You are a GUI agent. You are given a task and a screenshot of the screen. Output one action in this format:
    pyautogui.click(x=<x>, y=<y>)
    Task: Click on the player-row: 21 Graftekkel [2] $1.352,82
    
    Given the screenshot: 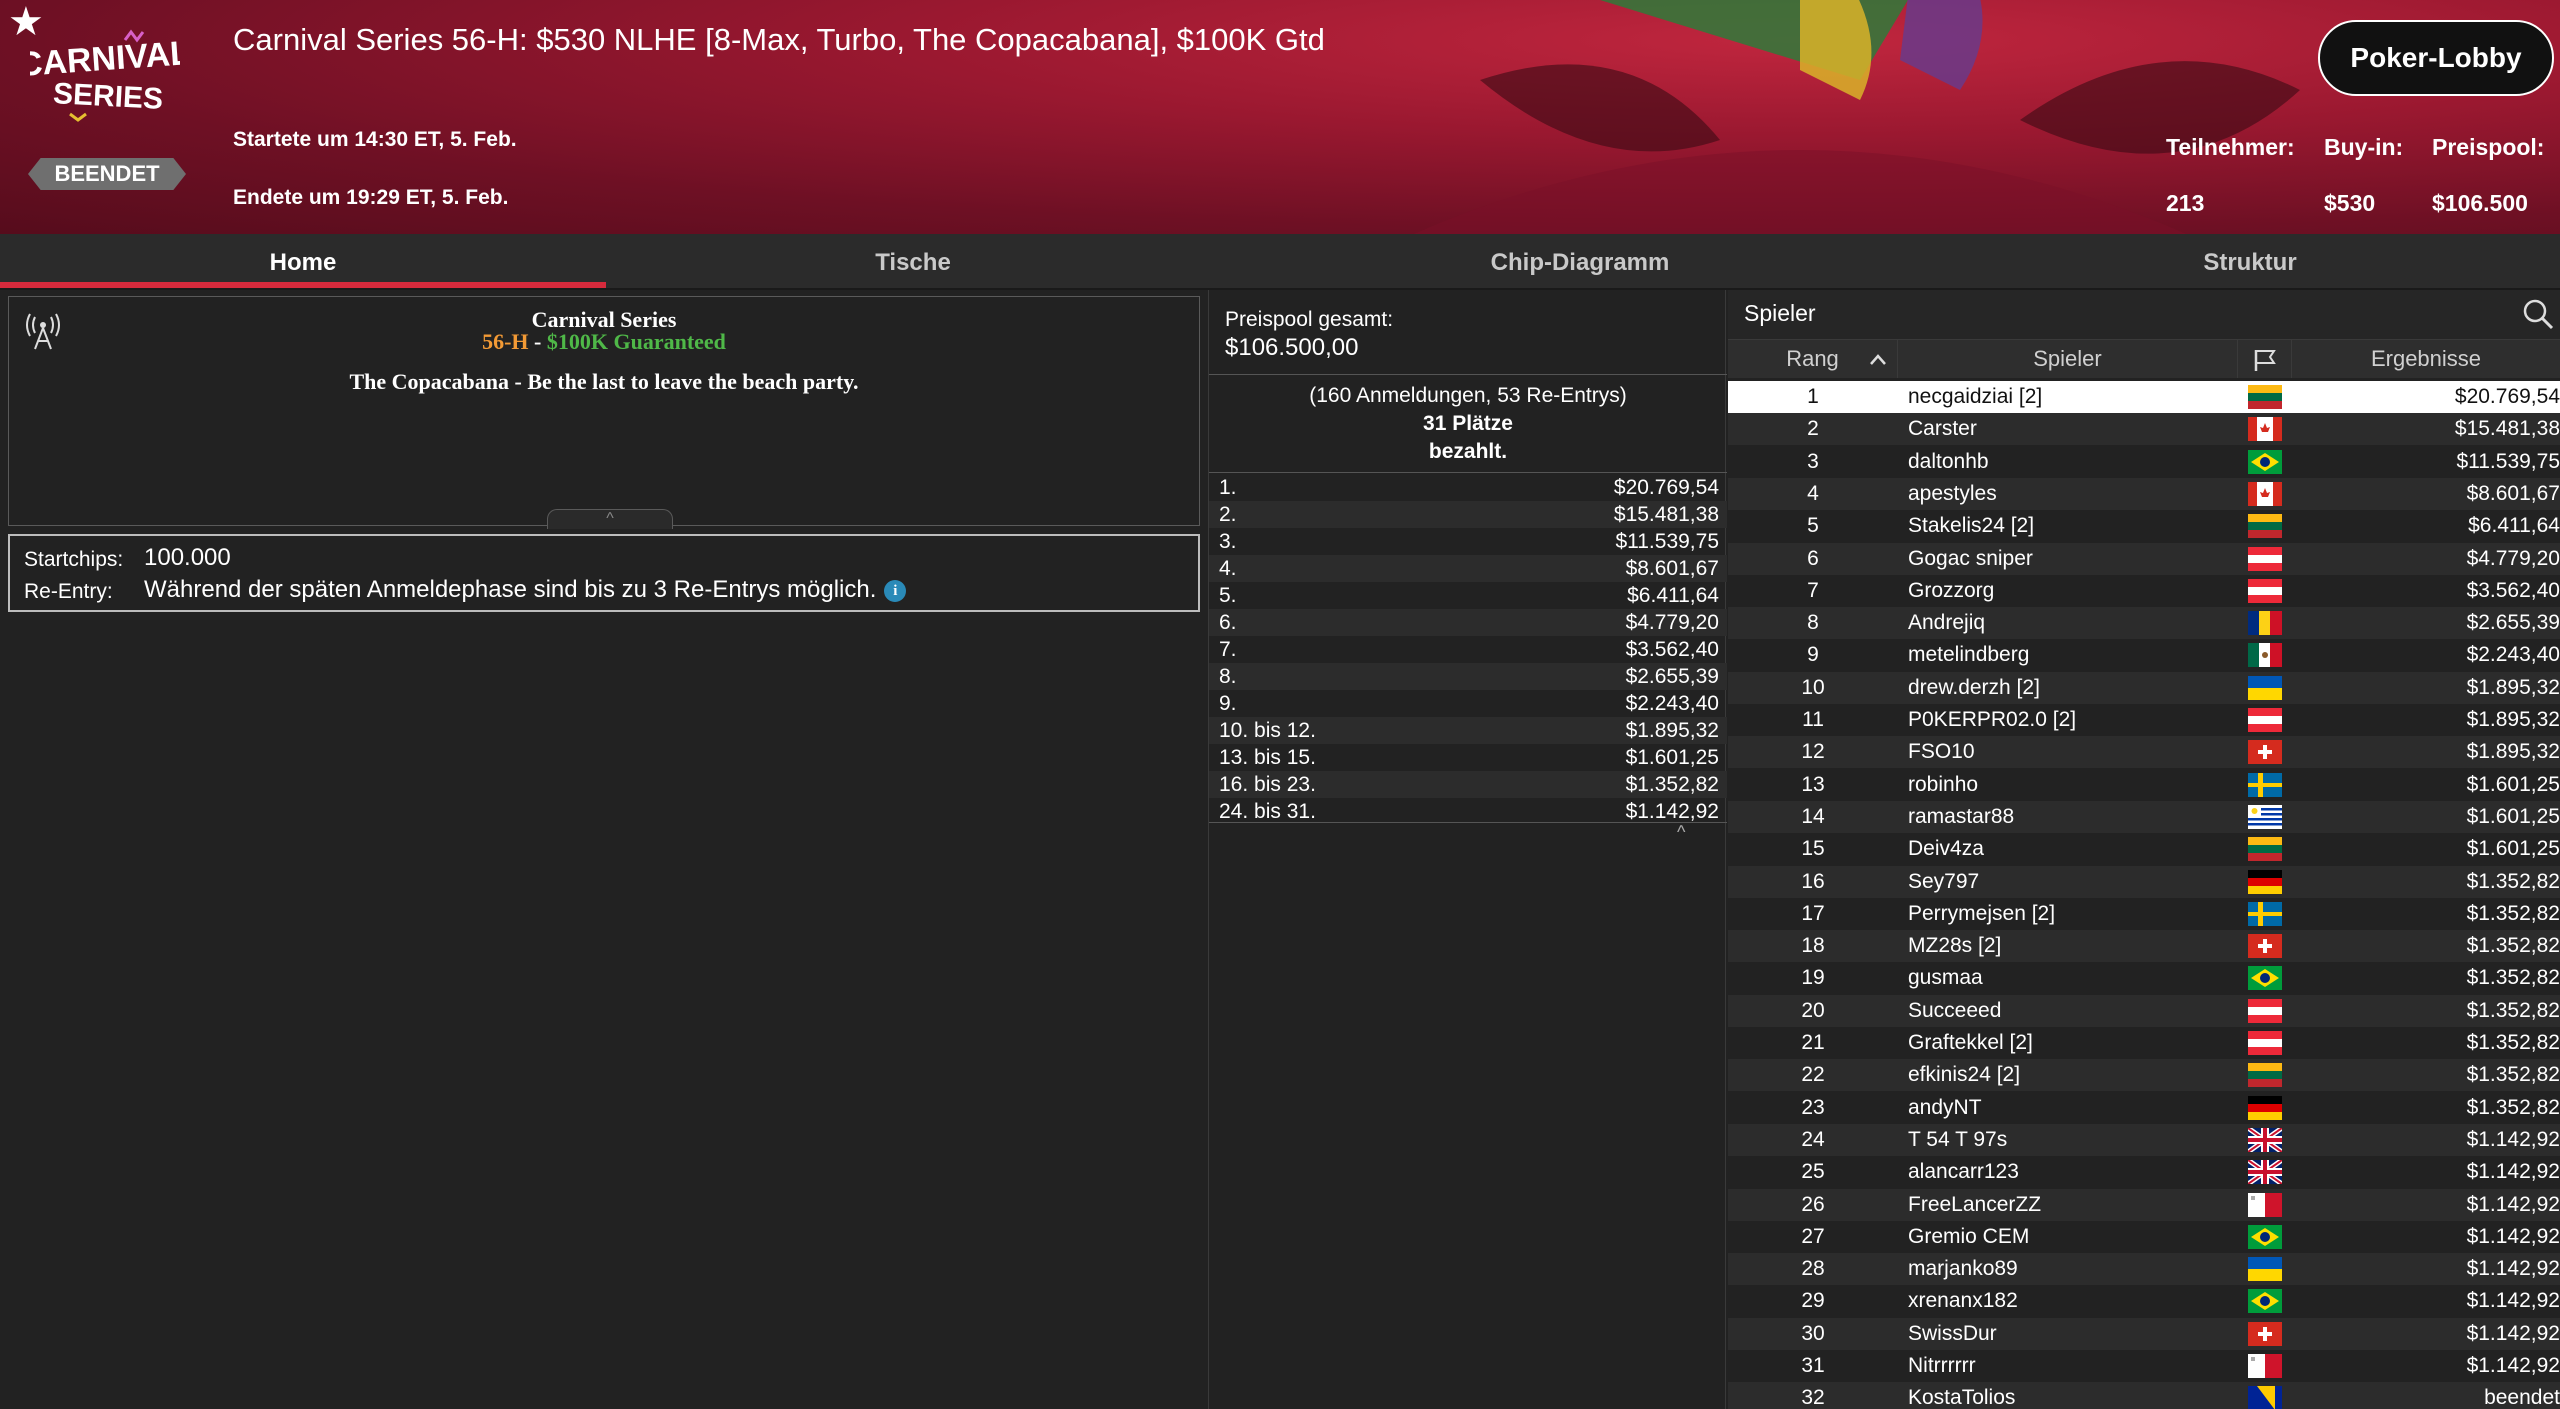 What is the action you would take?
    pyautogui.click(x=2144, y=1043)
    